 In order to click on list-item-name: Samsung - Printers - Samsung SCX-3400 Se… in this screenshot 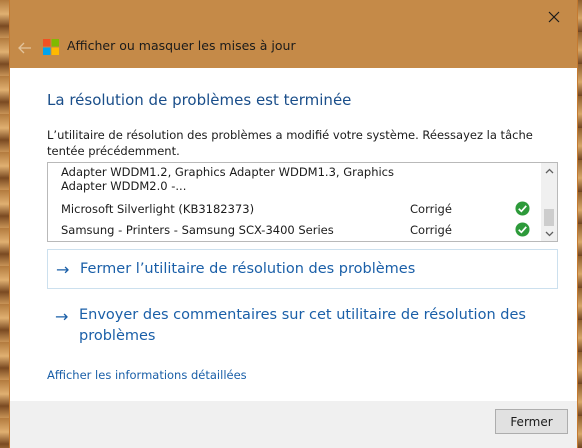, I will do `click(197, 230)`.